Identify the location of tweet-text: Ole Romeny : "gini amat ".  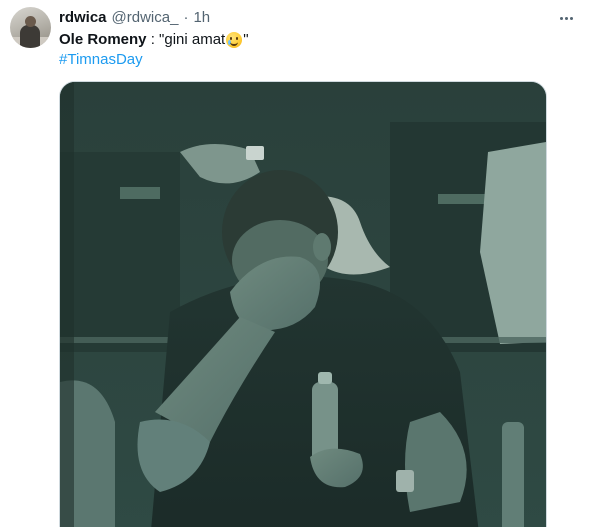
(154, 40).